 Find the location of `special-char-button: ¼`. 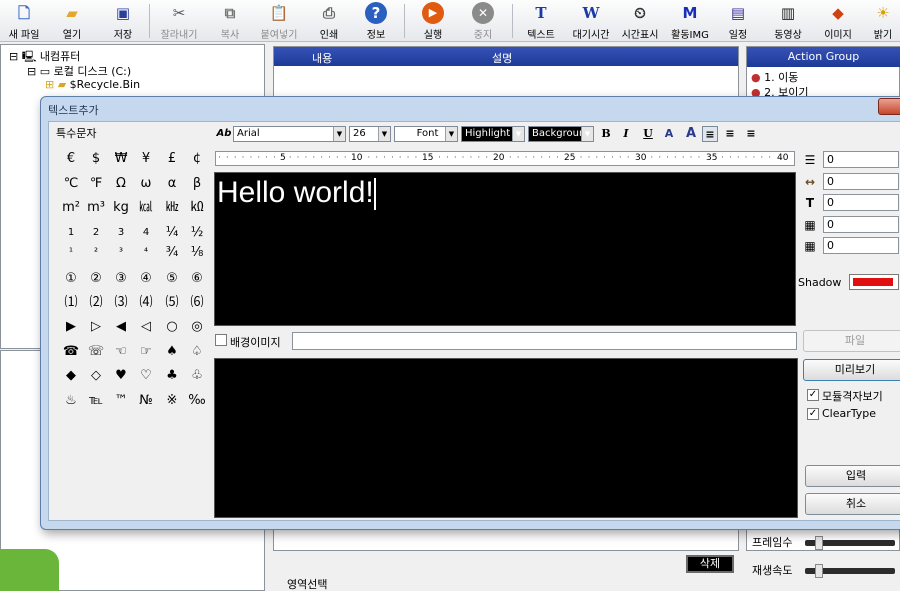

special-char-button: ¼ is located at coordinates (172, 233).